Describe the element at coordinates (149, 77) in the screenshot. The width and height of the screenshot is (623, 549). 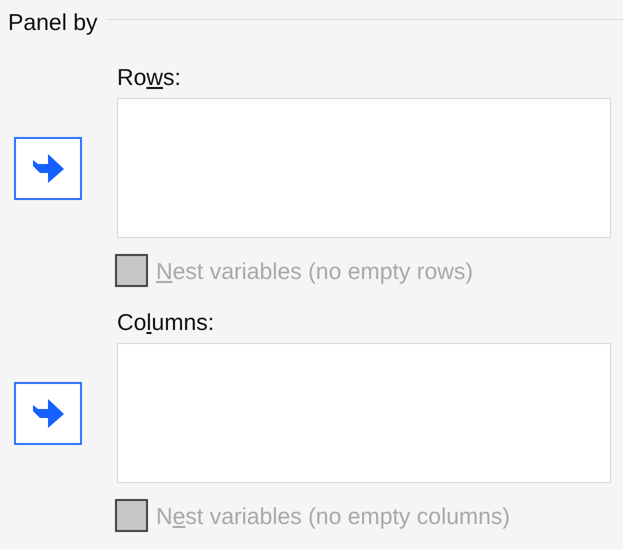
I see `list-label: Rows:` at that location.